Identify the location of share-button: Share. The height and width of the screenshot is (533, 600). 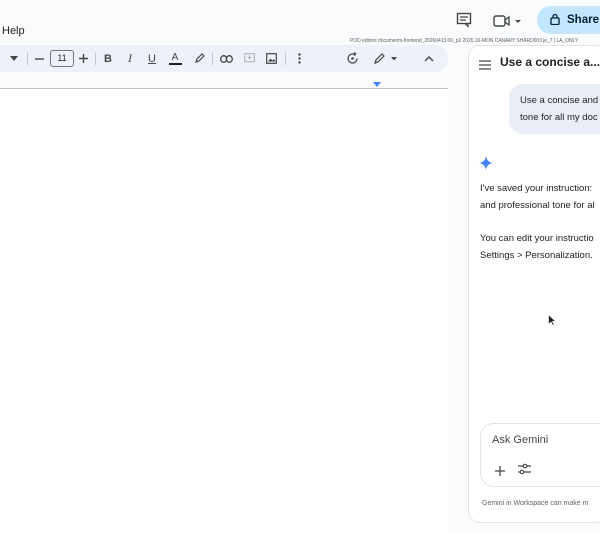
(568, 20).